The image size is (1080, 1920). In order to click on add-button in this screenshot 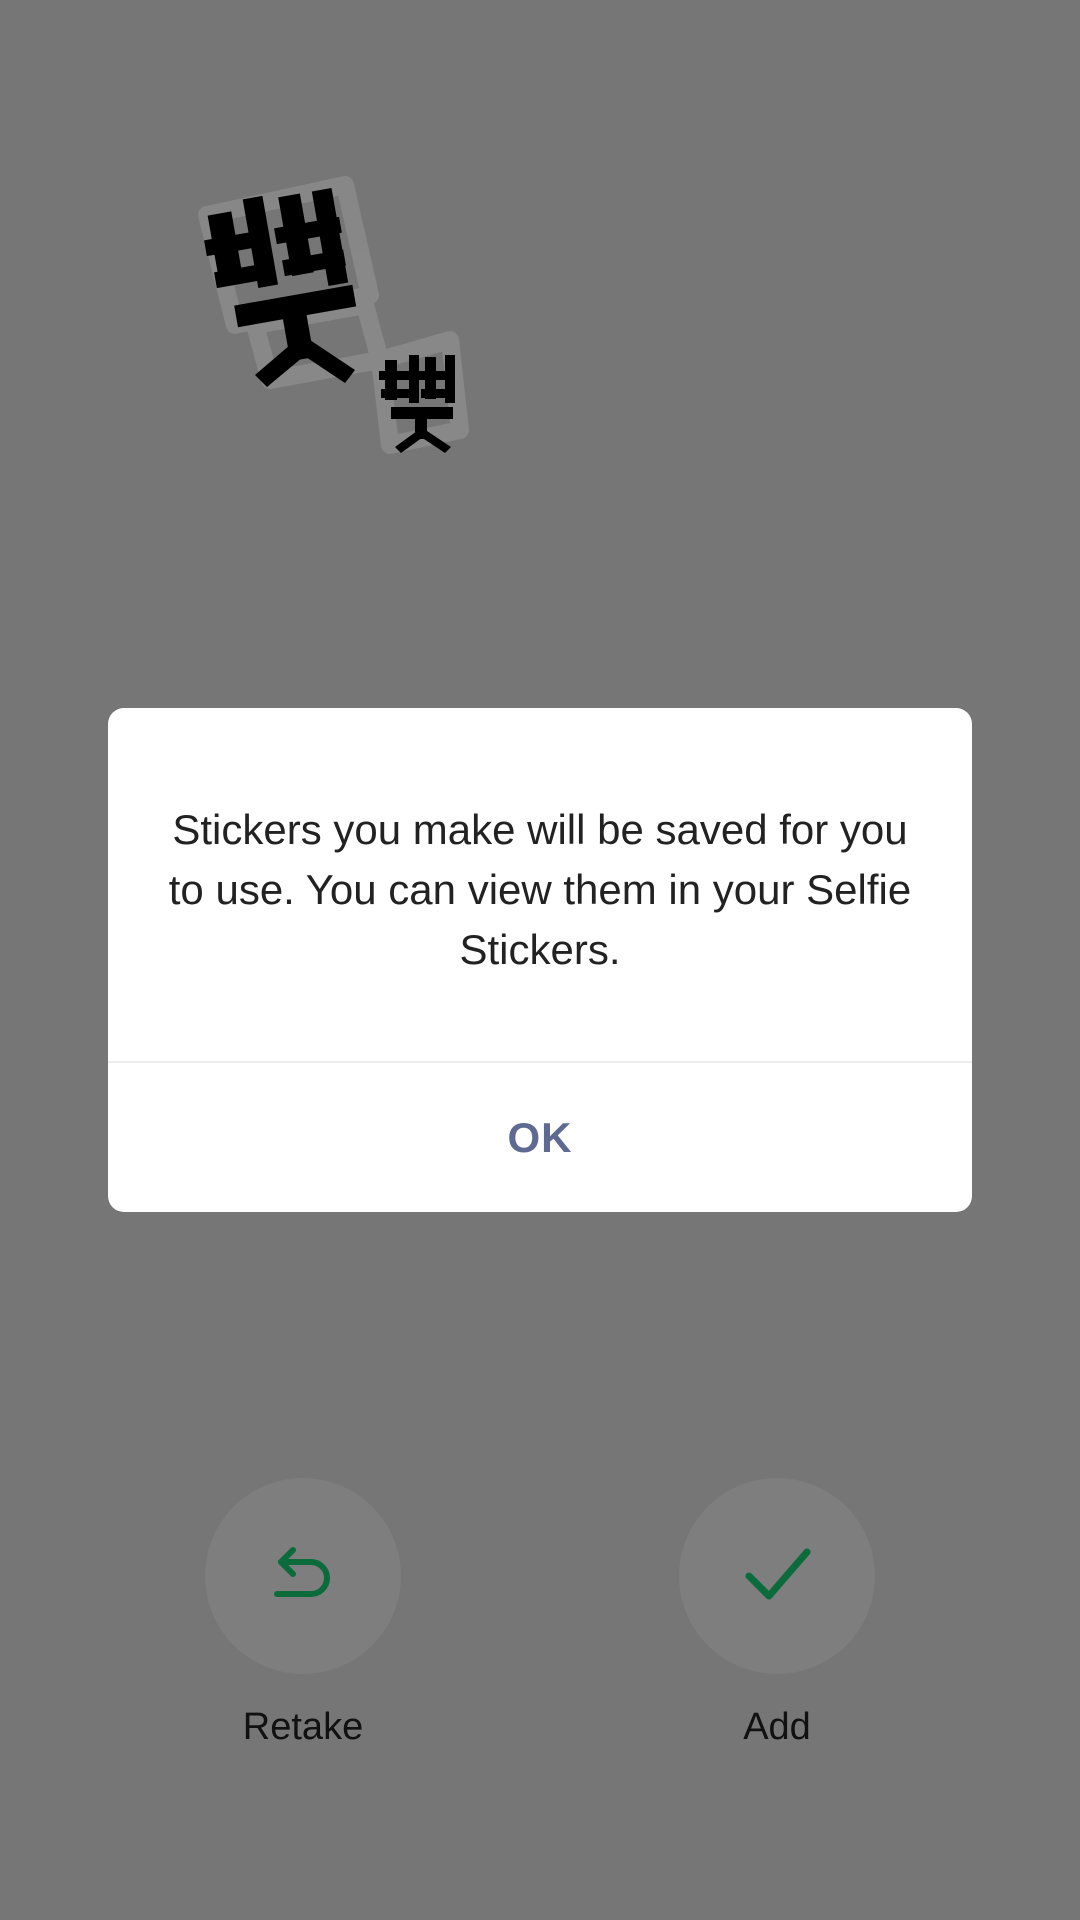, I will do `click(777, 1576)`.